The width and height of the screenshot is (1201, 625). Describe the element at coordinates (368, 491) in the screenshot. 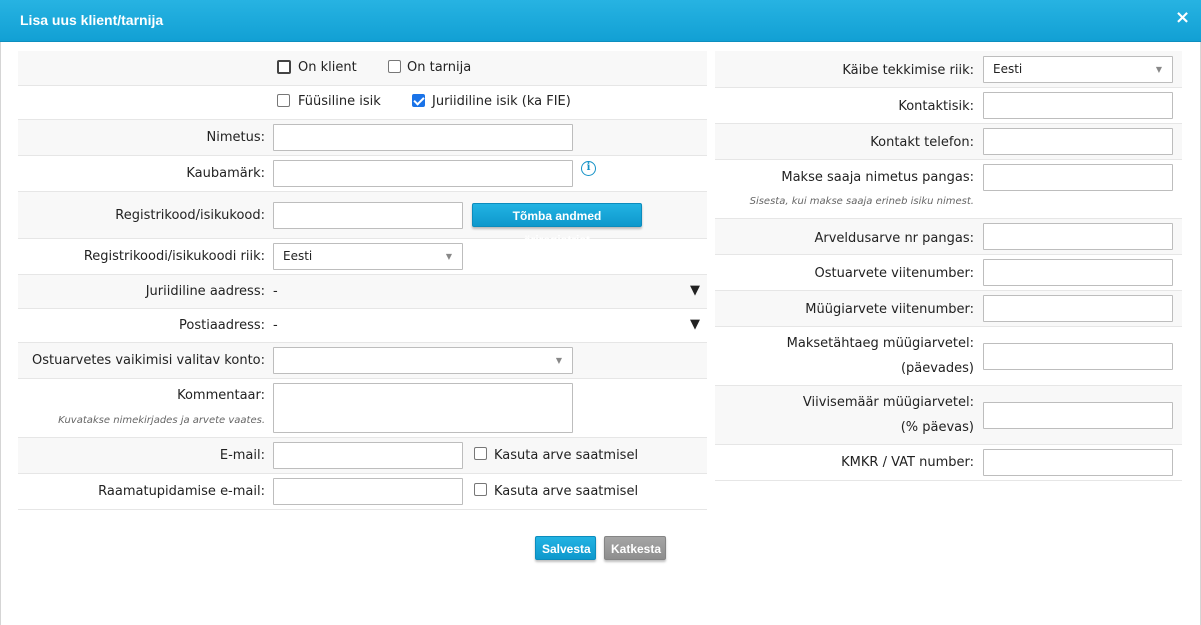

I see `raamat-email-input` at that location.